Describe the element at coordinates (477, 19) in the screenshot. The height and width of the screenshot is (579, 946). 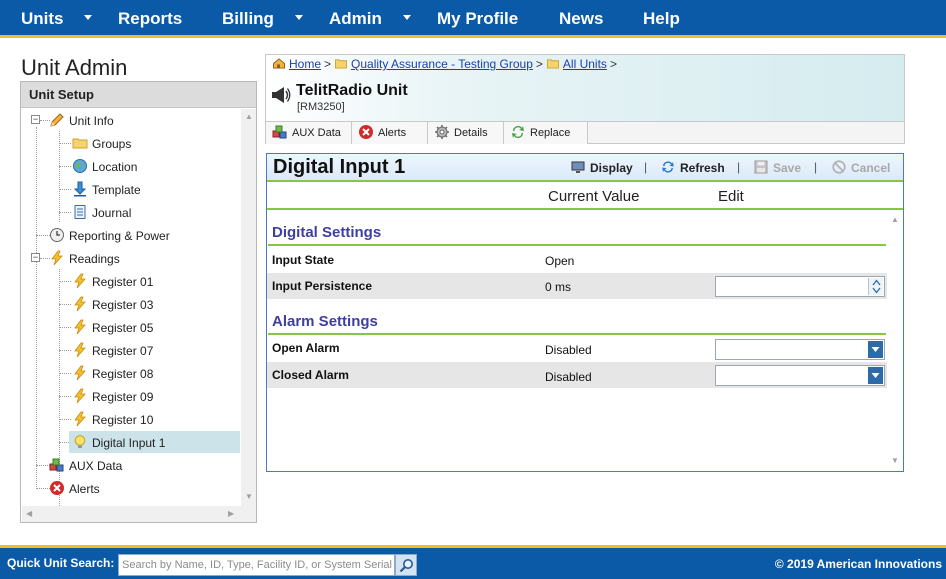
I see `nav-my-profile: My Profile` at that location.